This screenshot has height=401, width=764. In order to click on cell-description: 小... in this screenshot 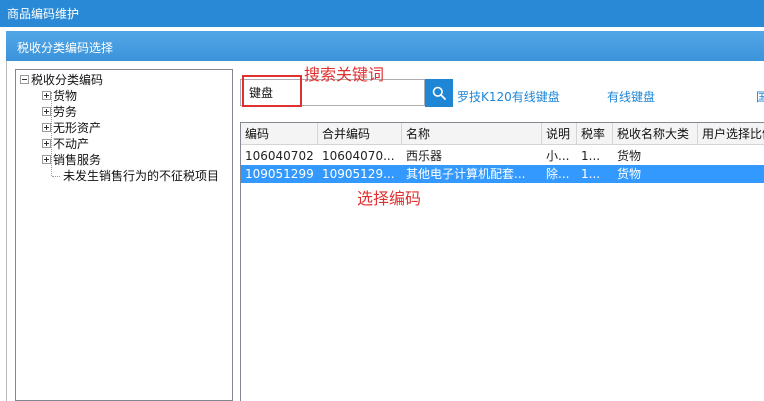, I will do `click(558, 156)`.